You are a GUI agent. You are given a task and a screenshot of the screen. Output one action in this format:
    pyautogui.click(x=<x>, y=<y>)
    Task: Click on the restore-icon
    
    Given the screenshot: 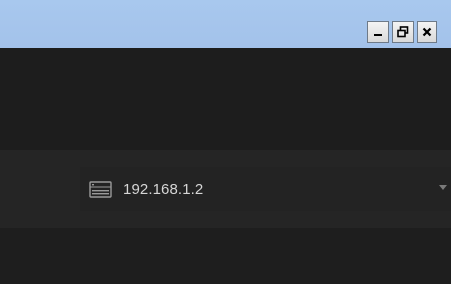 What is the action you would take?
    pyautogui.click(x=403, y=32)
    